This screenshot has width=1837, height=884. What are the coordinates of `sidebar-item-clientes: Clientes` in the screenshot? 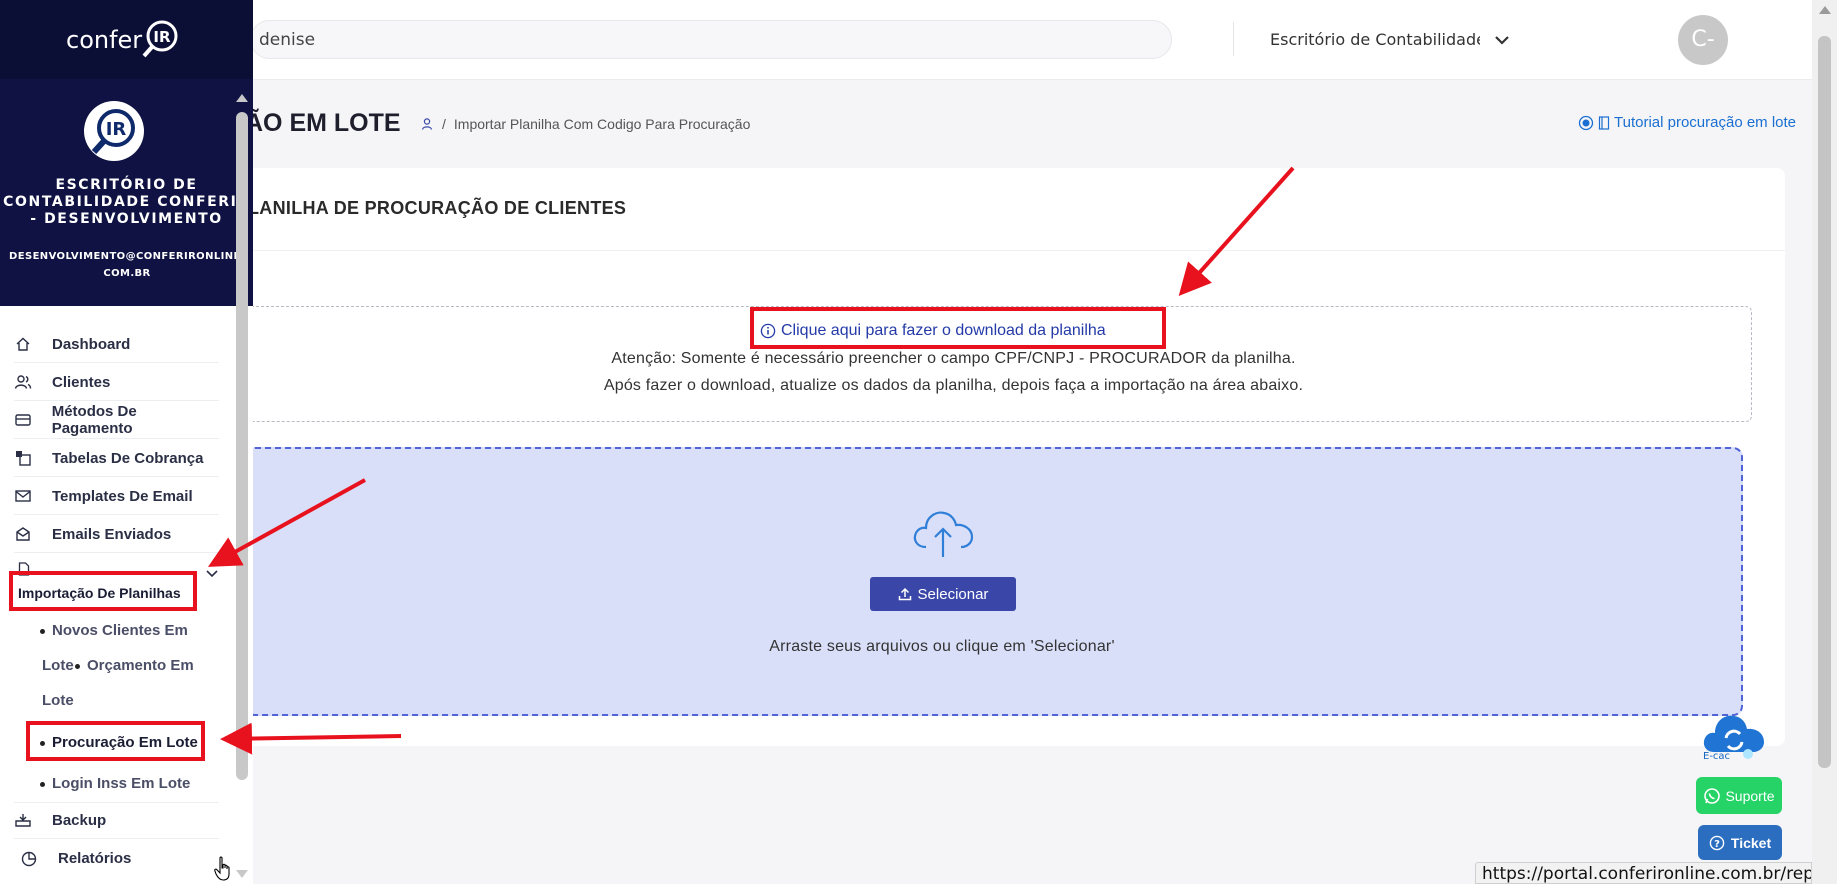 It's located at (116, 382).